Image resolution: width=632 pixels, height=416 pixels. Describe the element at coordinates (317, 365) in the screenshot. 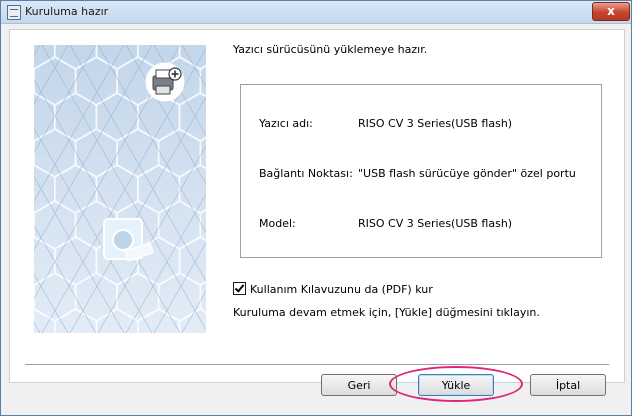

I see `footer-divider` at that location.